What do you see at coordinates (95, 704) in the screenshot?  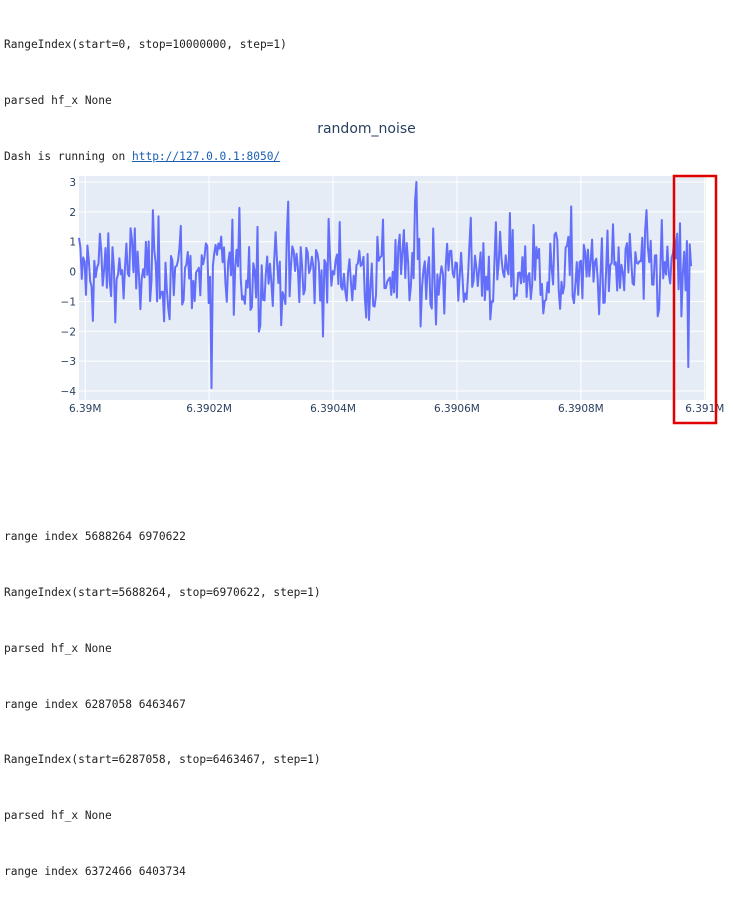 I see `log-line: range index 6287058 6463467` at bounding box center [95, 704].